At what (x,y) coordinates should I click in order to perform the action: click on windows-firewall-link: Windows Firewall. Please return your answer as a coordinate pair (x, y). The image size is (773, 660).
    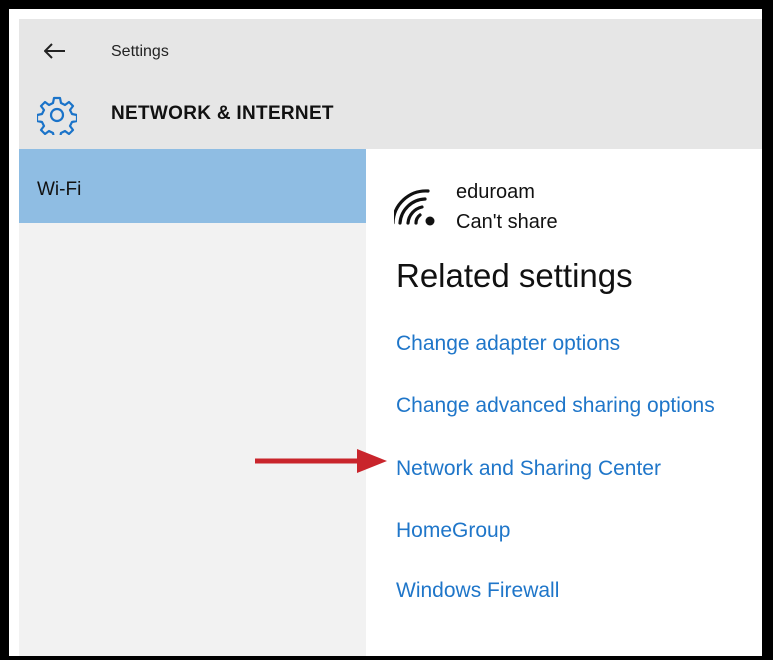
    Looking at the image, I should click on (477, 591).